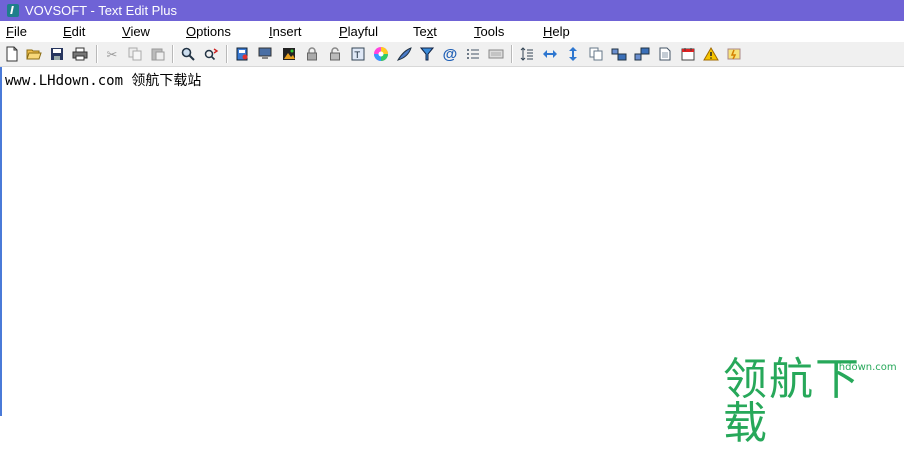  What do you see at coordinates (101, 10) in the screenshot?
I see `window-title: VOVSOFT - Text Edit Plus` at bounding box center [101, 10].